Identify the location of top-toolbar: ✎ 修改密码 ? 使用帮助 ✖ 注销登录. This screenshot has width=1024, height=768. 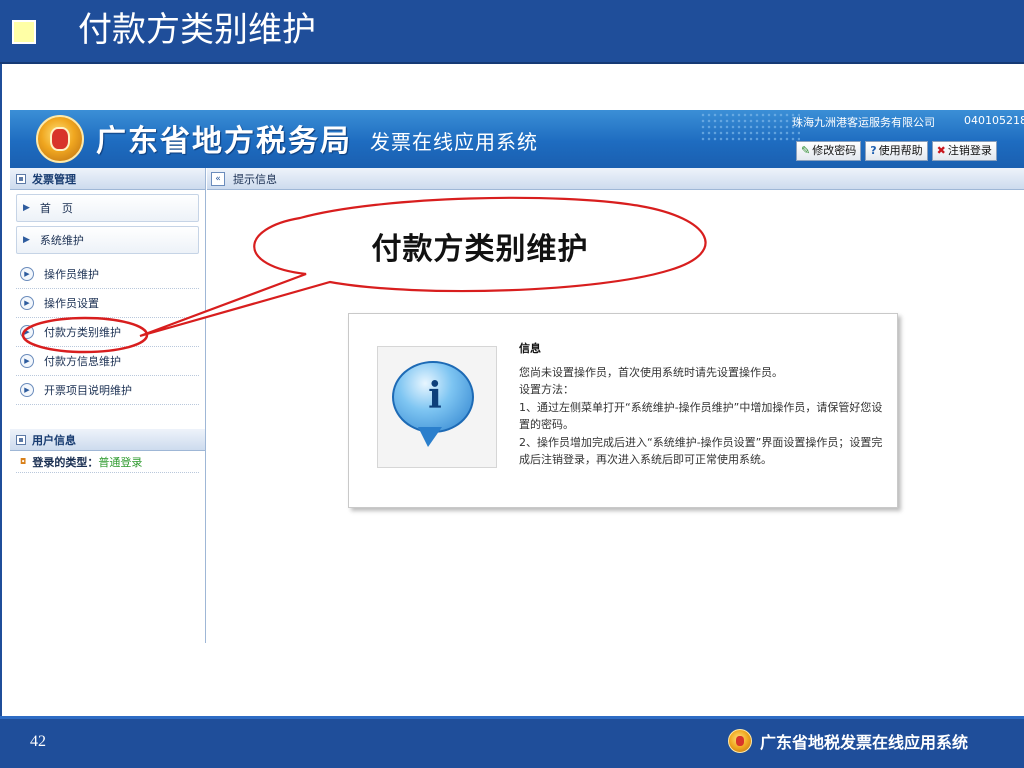
(896, 151).